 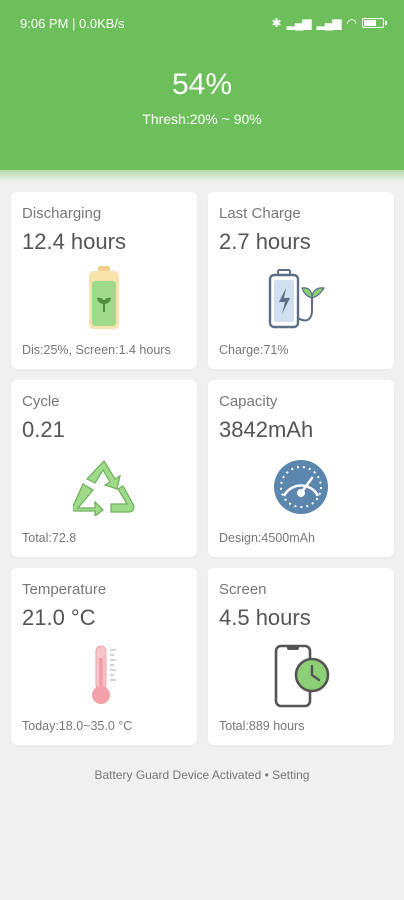 I want to click on card-label: Last Charge, so click(x=260, y=213).